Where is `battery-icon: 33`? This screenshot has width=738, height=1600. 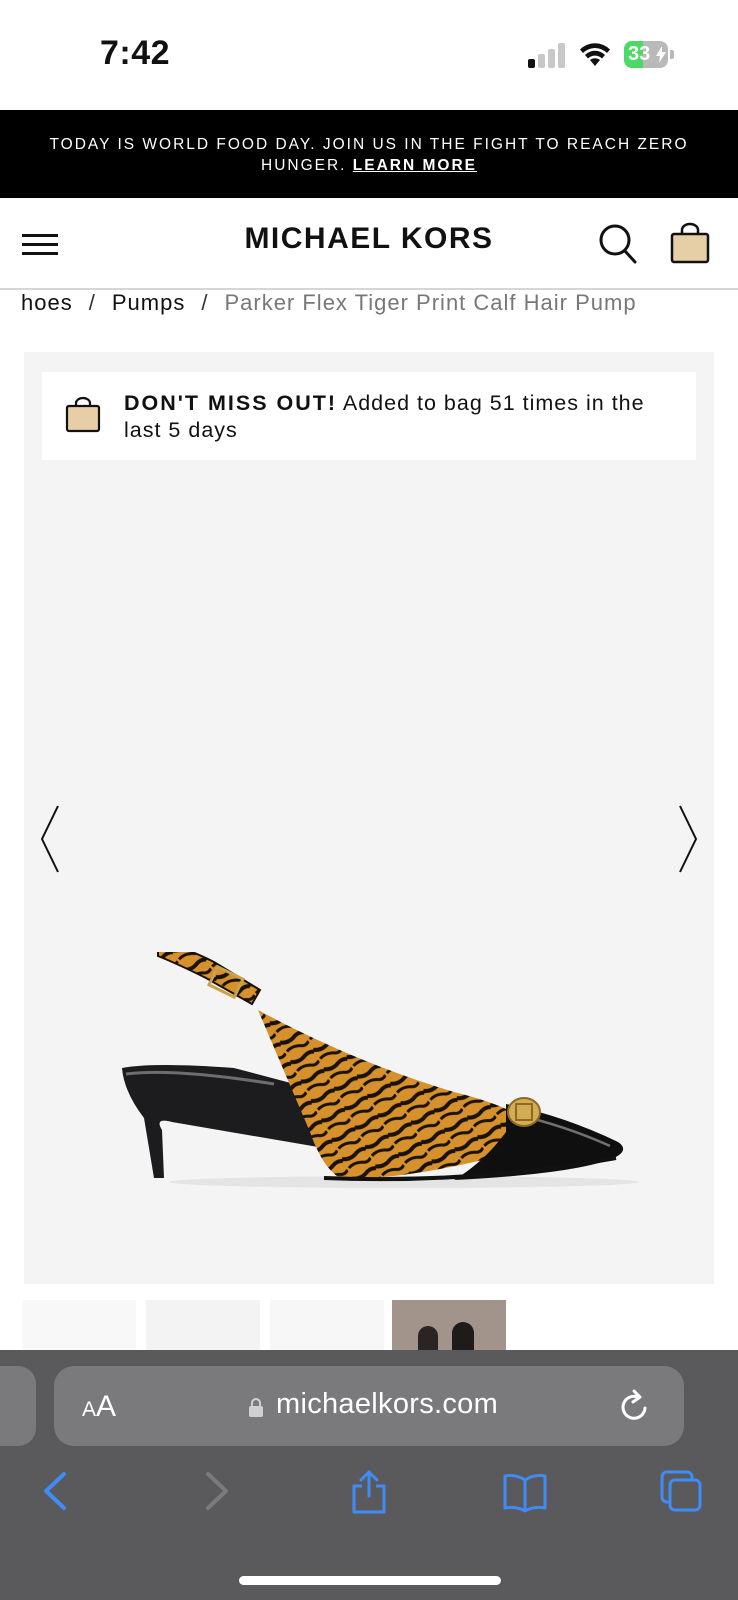 battery-icon: 33 is located at coordinates (649, 54).